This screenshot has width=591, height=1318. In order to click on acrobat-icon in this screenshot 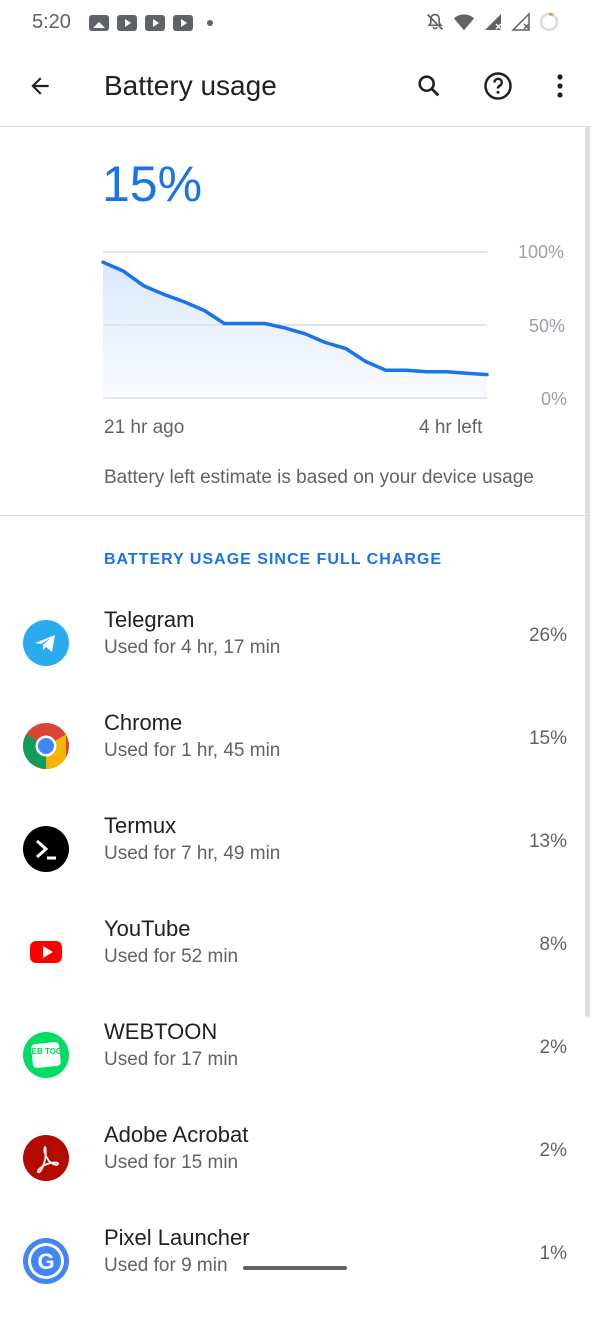, I will do `click(46, 1158)`.